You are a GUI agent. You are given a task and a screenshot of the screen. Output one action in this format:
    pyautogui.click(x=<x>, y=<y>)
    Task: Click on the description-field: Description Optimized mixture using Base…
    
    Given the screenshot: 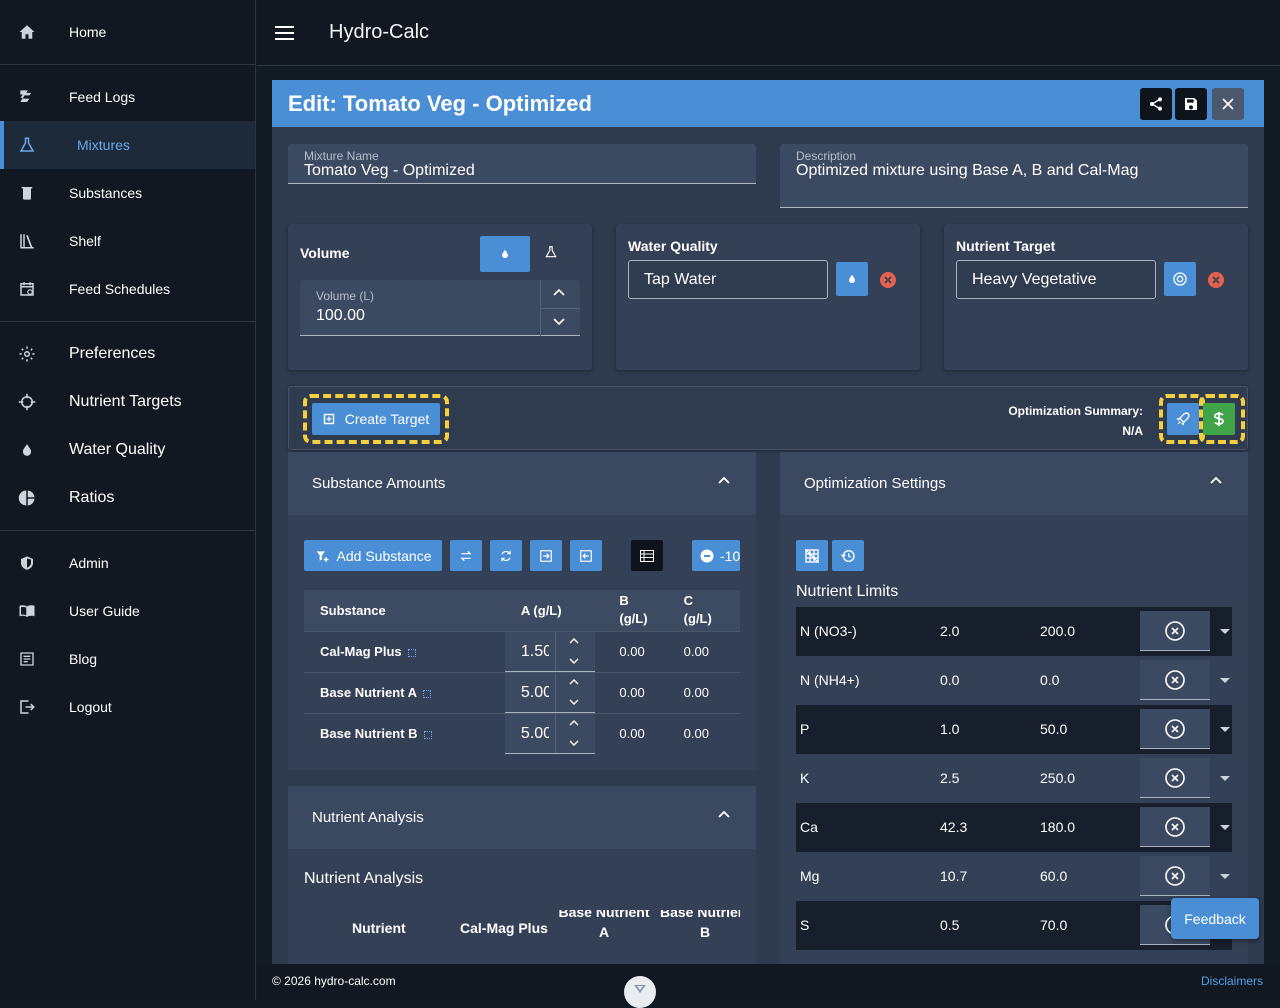 What is the action you would take?
    pyautogui.click(x=1014, y=176)
    